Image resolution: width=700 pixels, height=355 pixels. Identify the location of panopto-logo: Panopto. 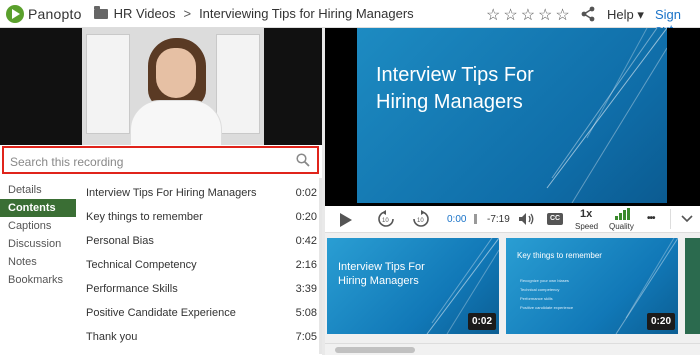
(44, 13).